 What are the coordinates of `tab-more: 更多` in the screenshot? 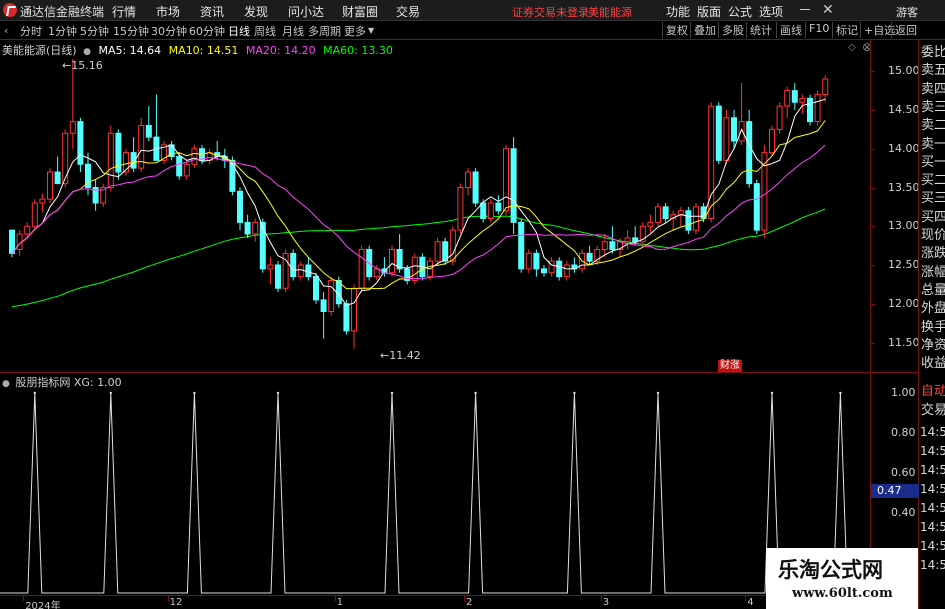 It's located at (355, 31).